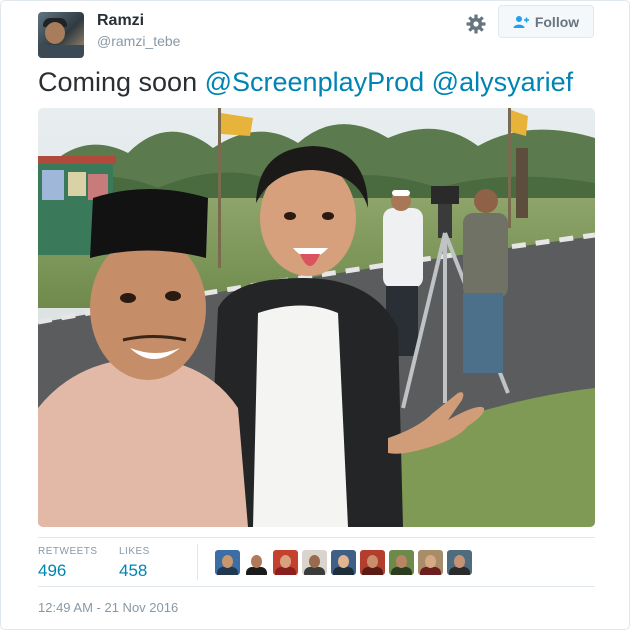 The height and width of the screenshot is (630, 630). What do you see at coordinates (133, 570) in the screenshot?
I see `likes-count: 458` at bounding box center [133, 570].